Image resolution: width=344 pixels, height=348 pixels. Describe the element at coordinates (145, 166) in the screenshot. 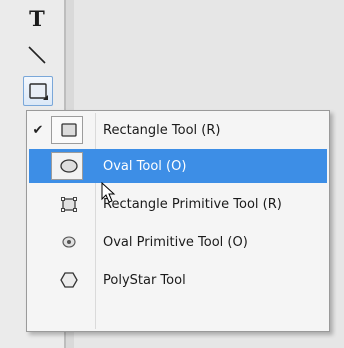

I see `menu-item-label: Oval Tool (O)` at that location.